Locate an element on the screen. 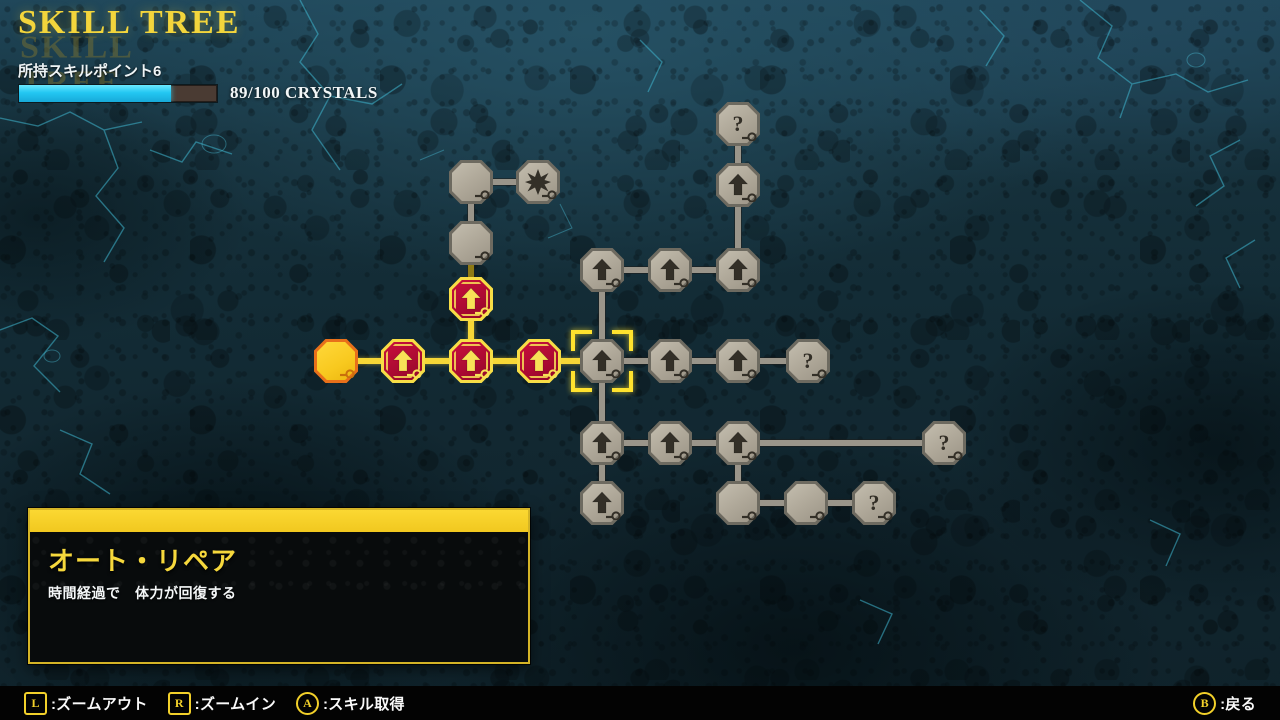 The width and height of the screenshot is (1280, 720). root-node is located at coordinates (336, 361).